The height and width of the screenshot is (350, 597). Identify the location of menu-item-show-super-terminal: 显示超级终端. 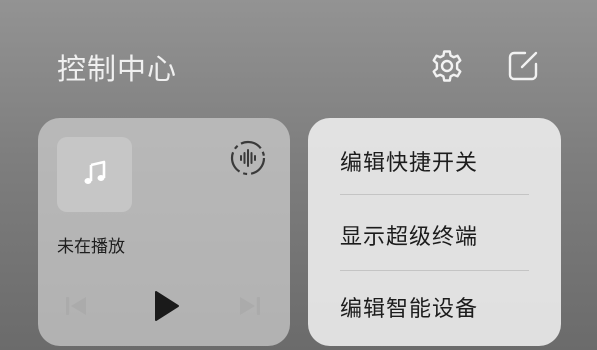
(435, 235).